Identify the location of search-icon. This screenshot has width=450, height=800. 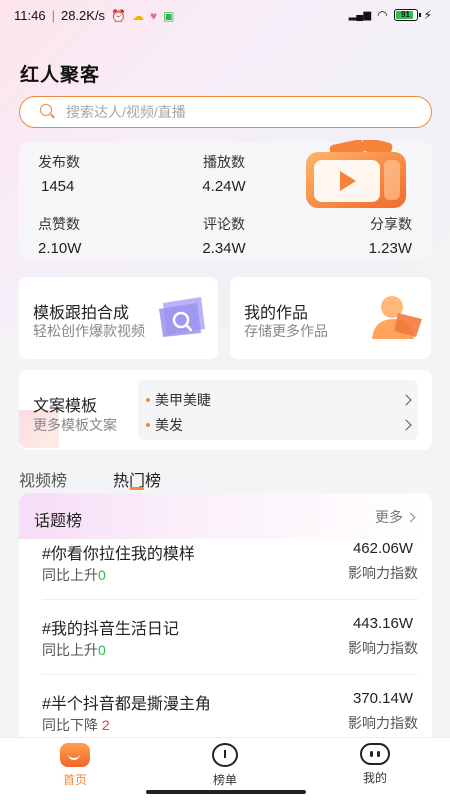
(48, 112).